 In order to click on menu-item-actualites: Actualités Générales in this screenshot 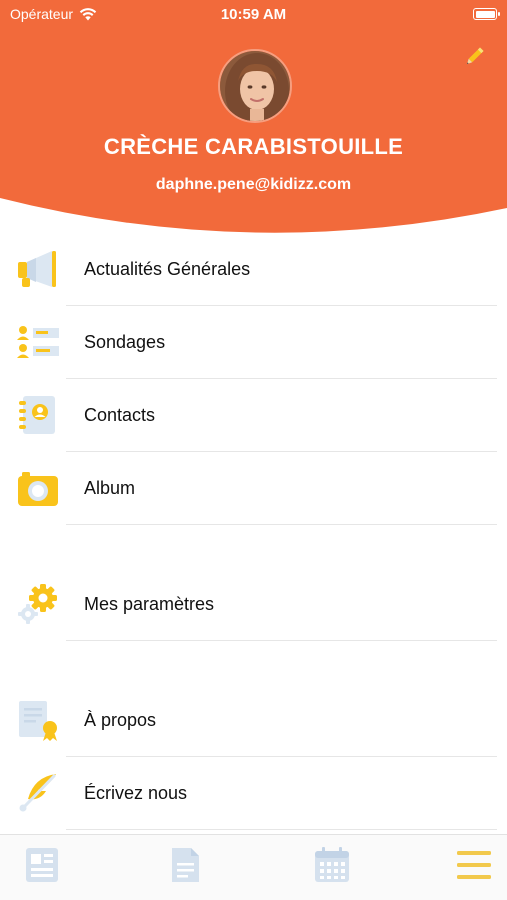, I will do `click(253, 269)`.